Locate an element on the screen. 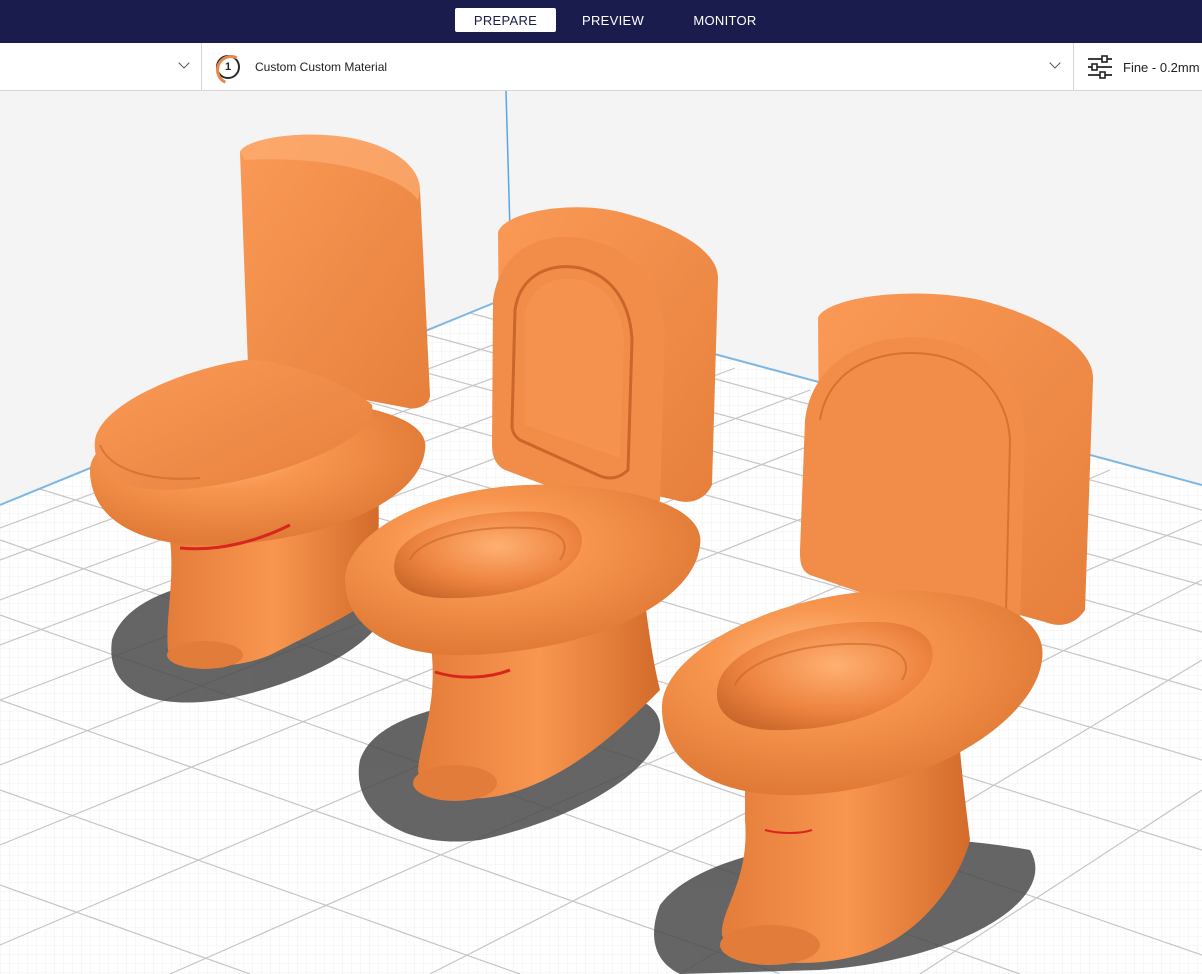  material-name: Custom Custom Material is located at coordinates (321, 67).